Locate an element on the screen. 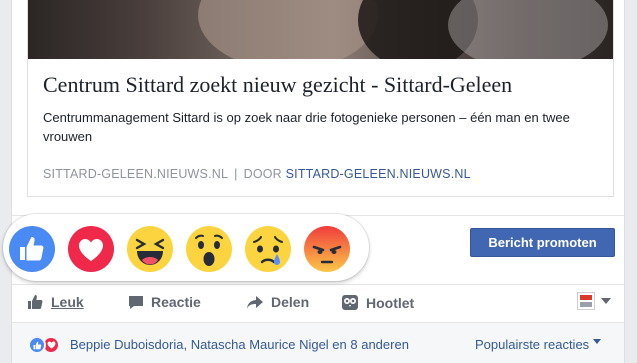 Image resolution: width=637 pixels, height=363 pixels. surprised-face-icon is located at coordinates (209, 249).